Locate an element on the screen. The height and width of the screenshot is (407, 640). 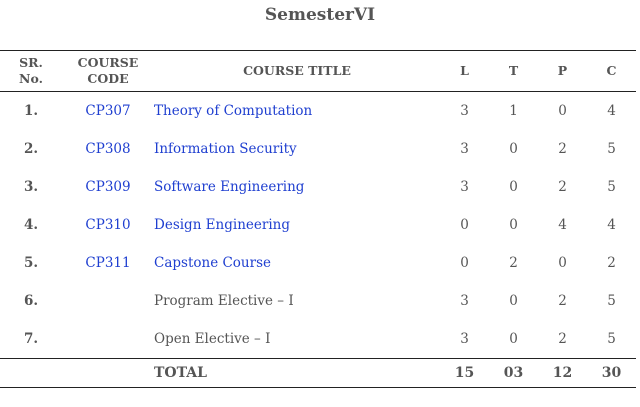
course-title-link: Capstone Course is located at coordinates (297, 263).